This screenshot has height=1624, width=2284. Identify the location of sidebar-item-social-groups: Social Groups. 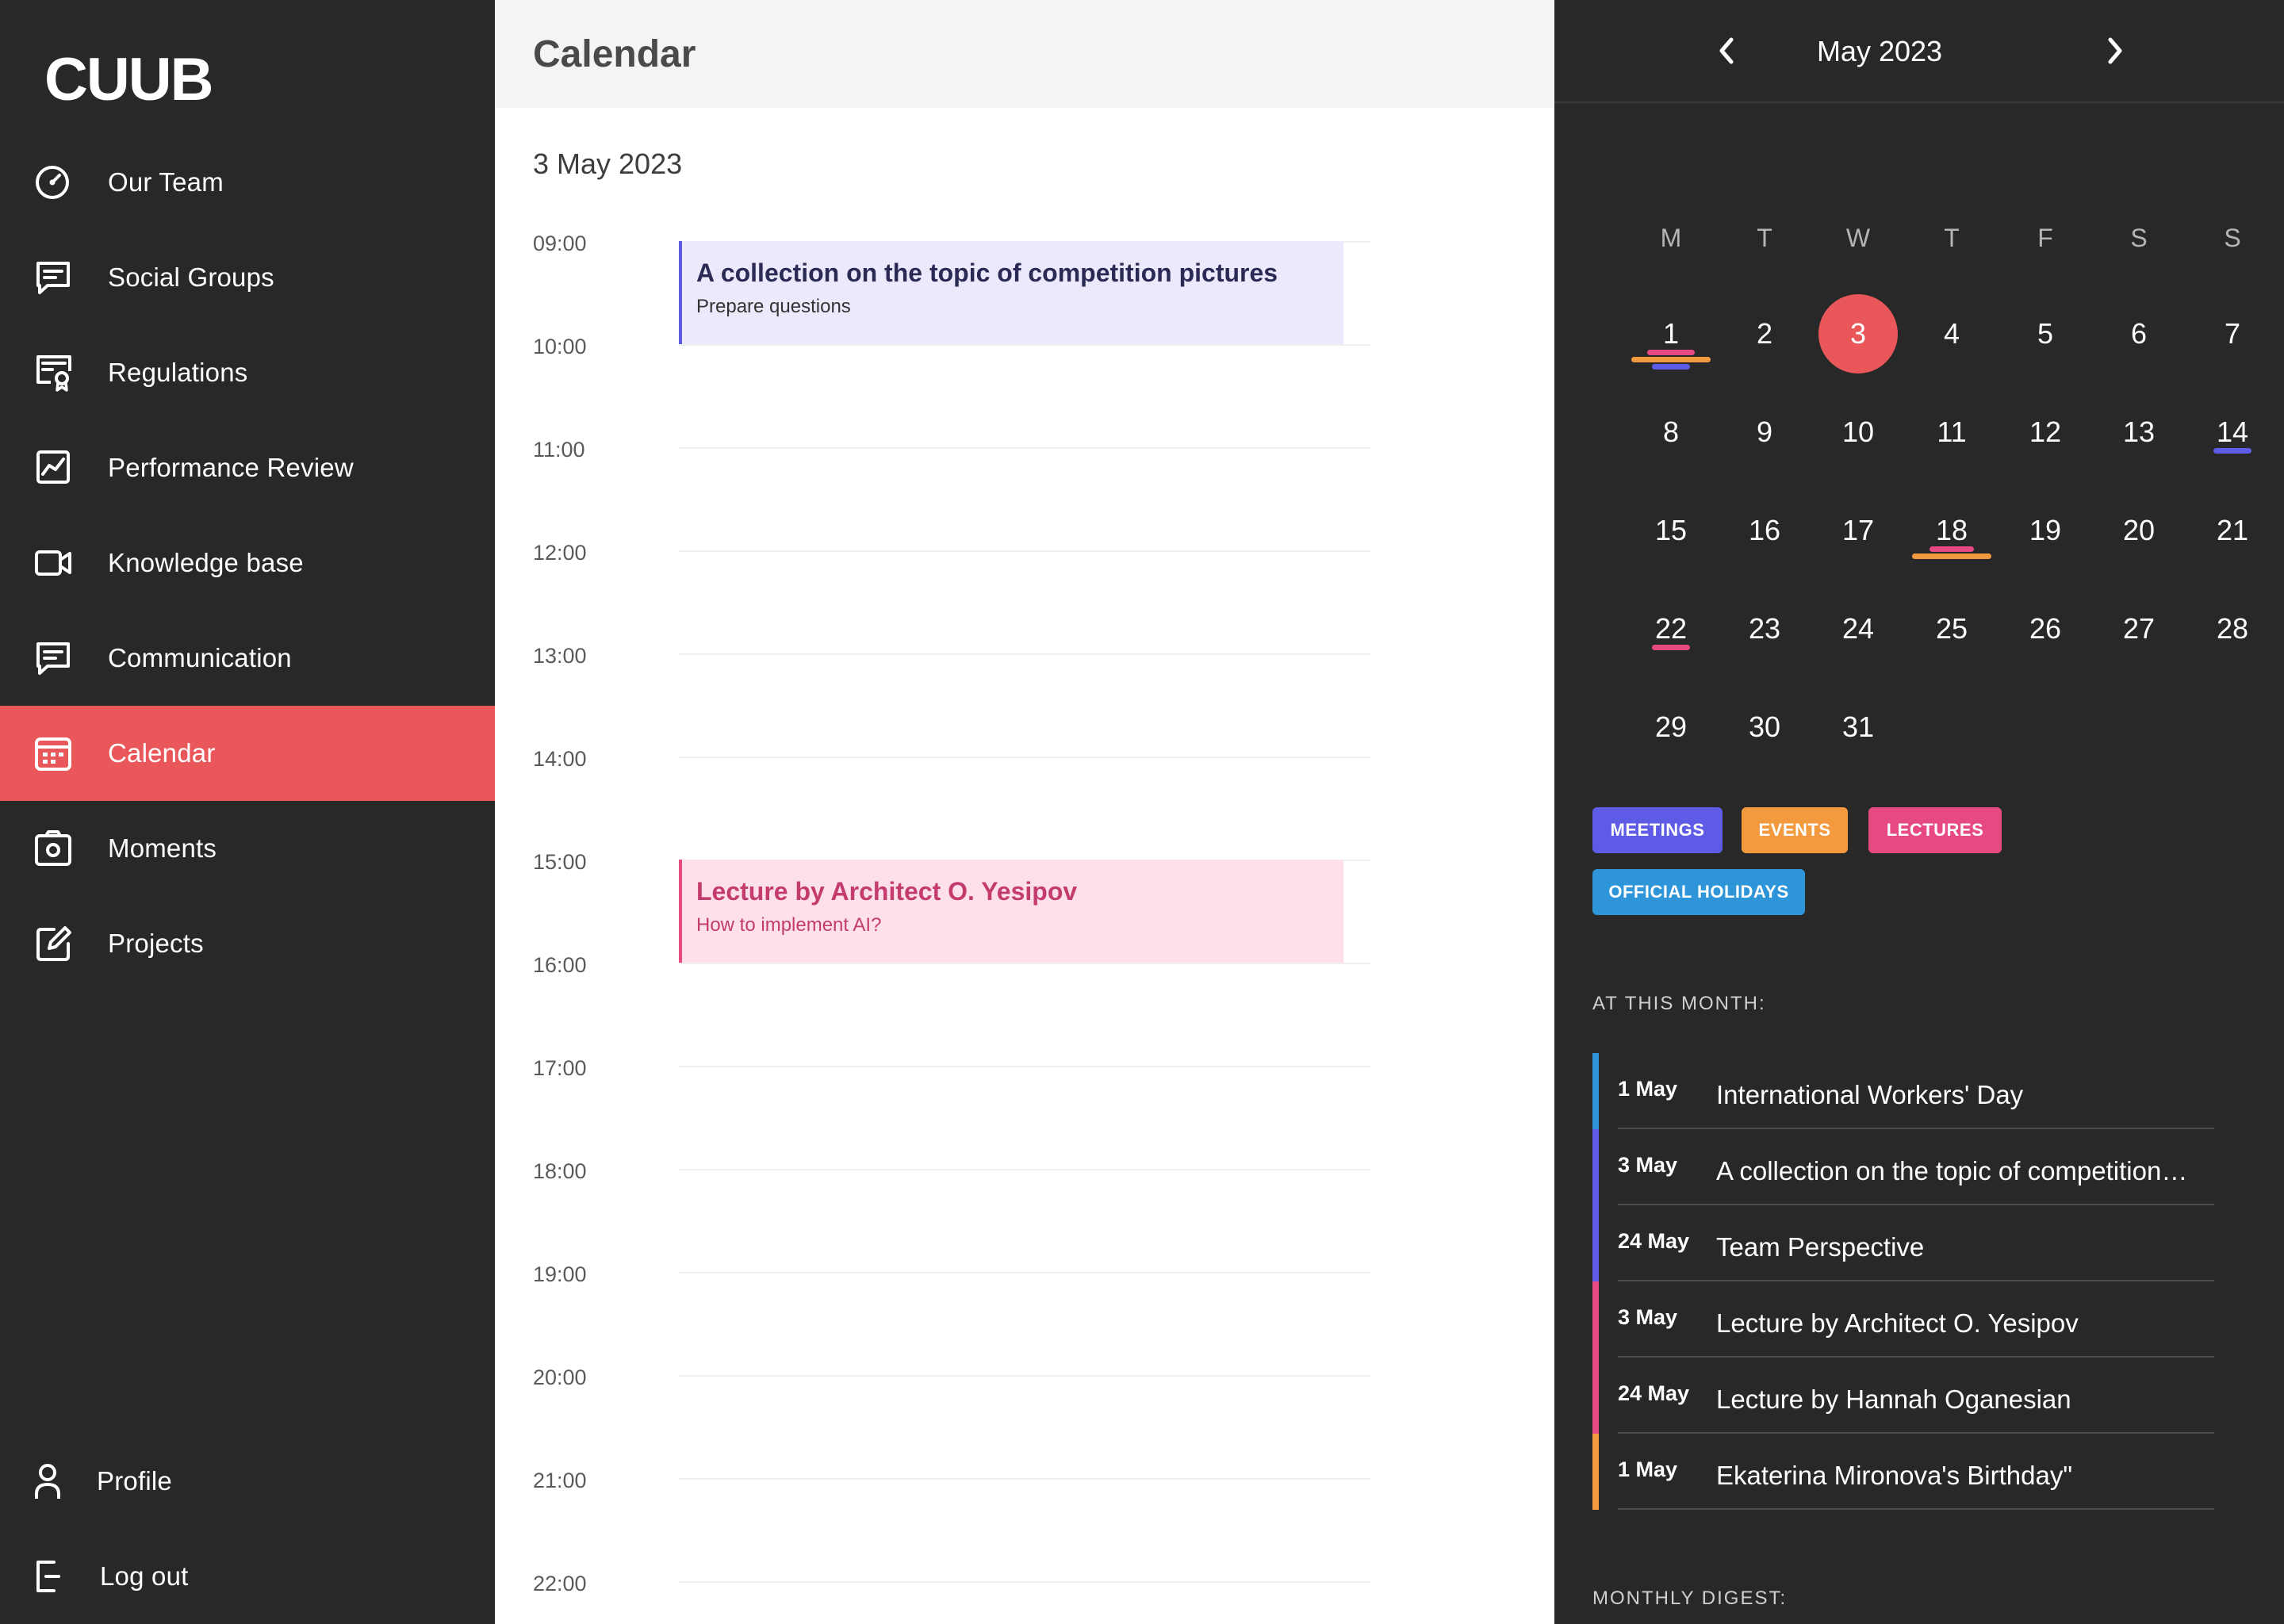
(247, 277).